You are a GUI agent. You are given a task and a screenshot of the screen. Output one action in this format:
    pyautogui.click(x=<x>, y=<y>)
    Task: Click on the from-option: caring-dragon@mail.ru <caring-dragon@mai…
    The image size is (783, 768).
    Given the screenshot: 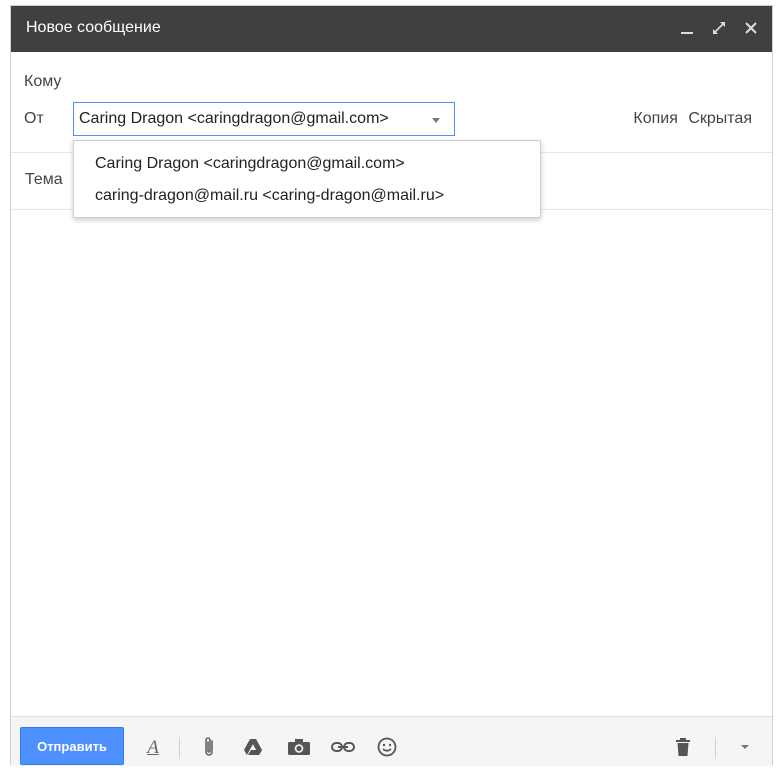 What is the action you would take?
    pyautogui.click(x=269, y=196)
    